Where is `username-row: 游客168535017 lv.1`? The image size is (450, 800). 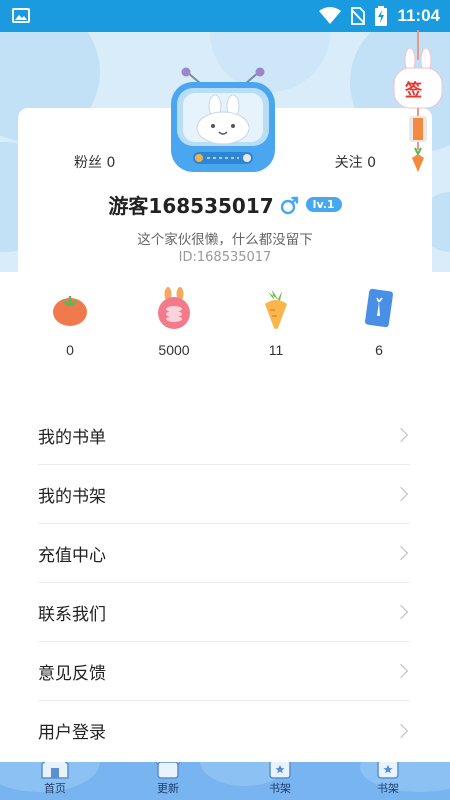
username-row: 游客168535017 lv.1 is located at coordinates (225, 204).